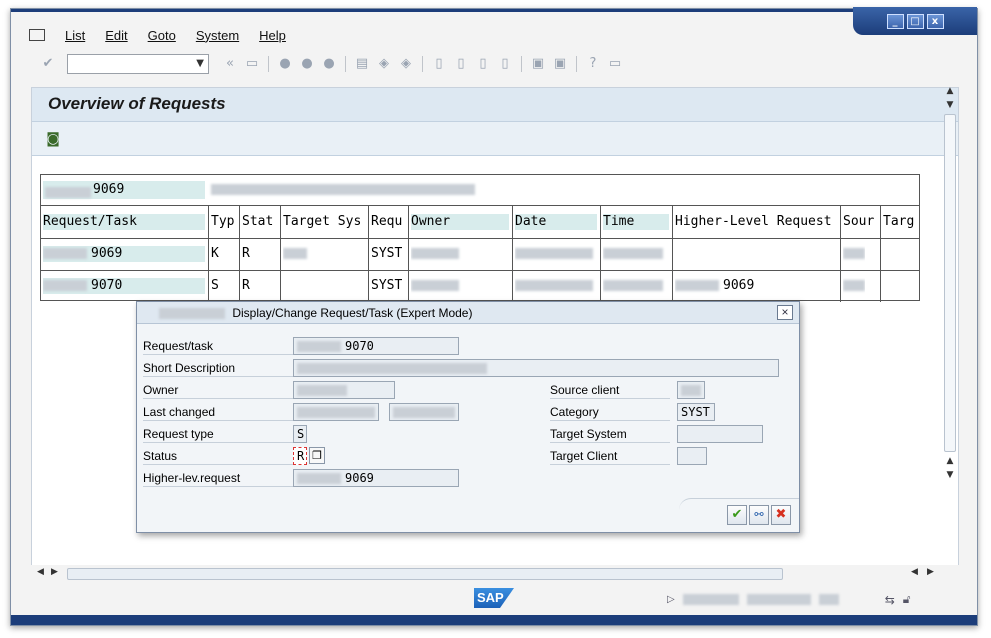  I want to click on cancel-button: ✖, so click(781, 515).